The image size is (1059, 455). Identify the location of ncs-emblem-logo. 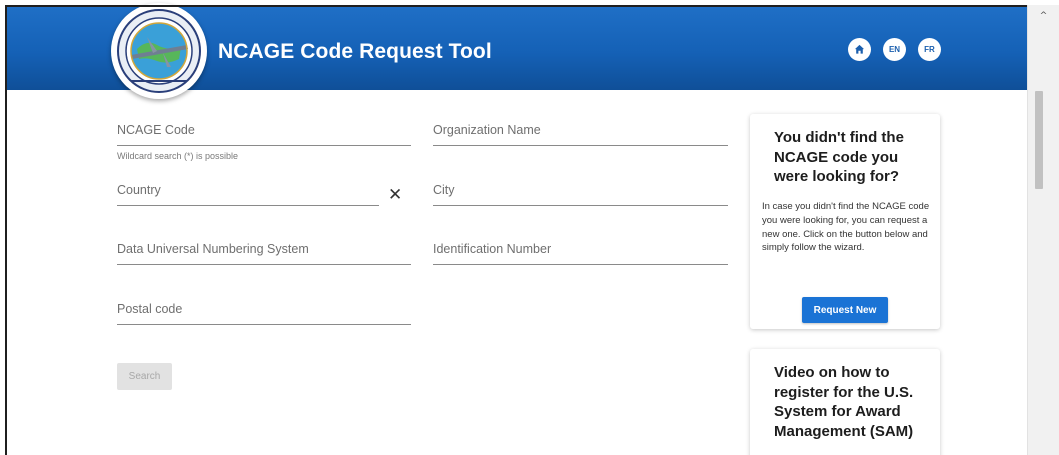
(159, 51).